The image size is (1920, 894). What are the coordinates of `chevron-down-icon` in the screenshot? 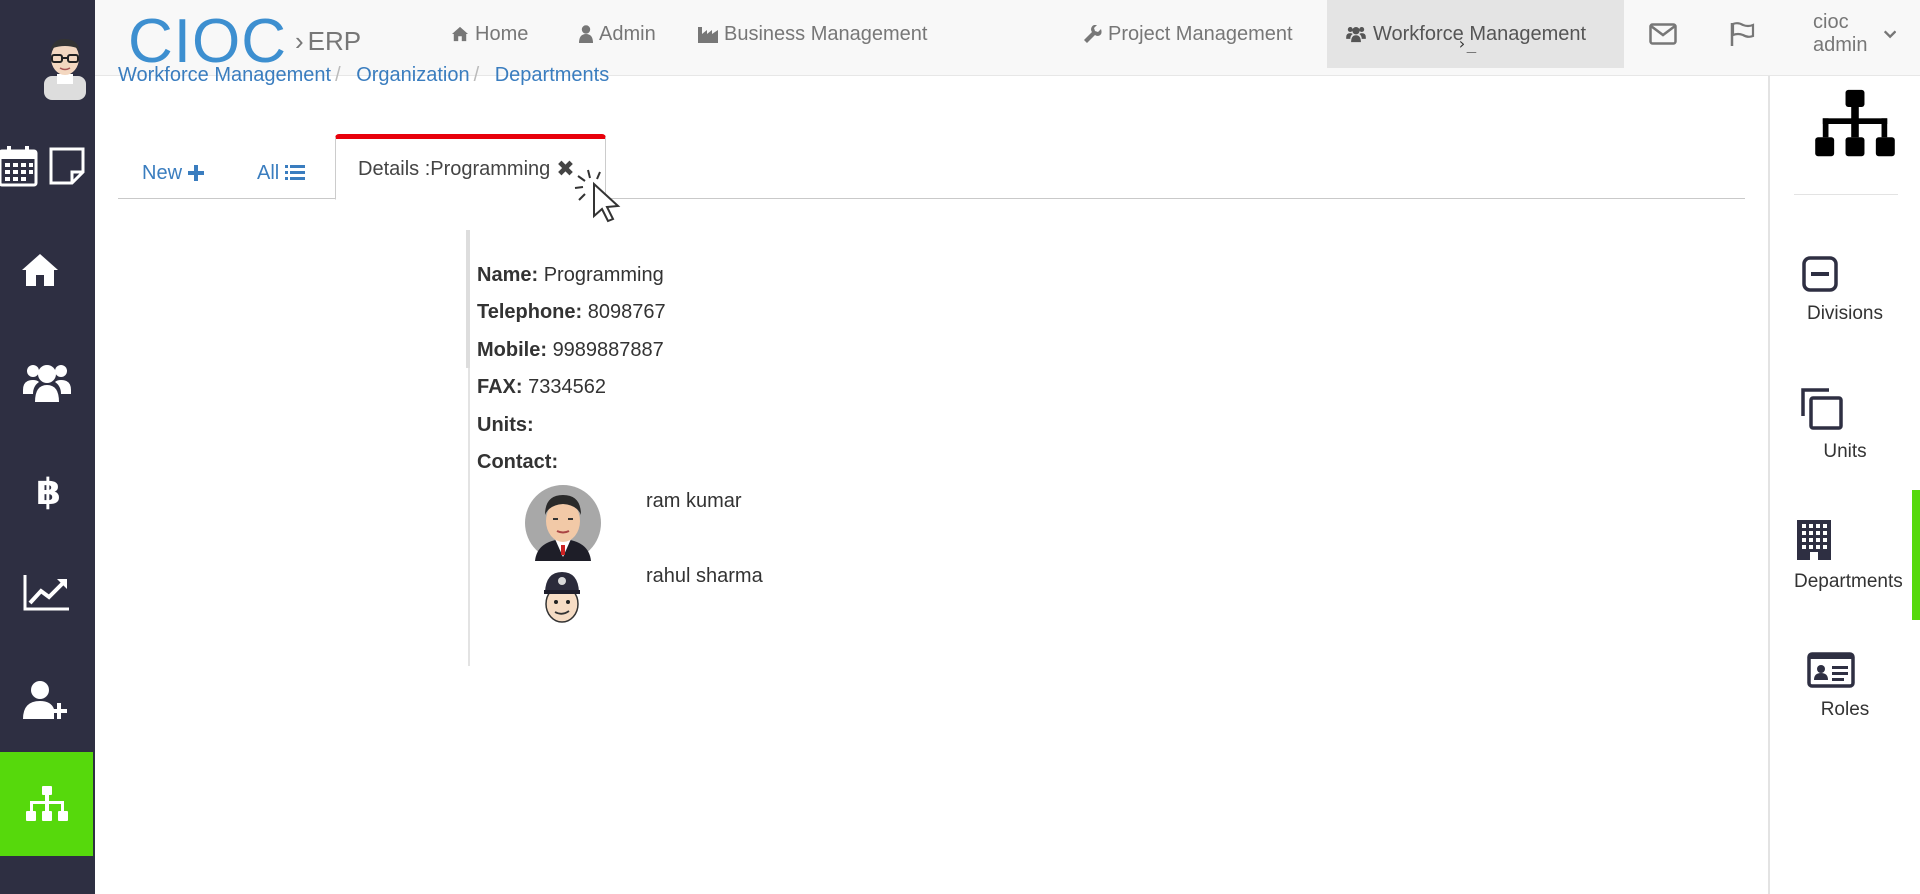 It's located at (1889, 34).